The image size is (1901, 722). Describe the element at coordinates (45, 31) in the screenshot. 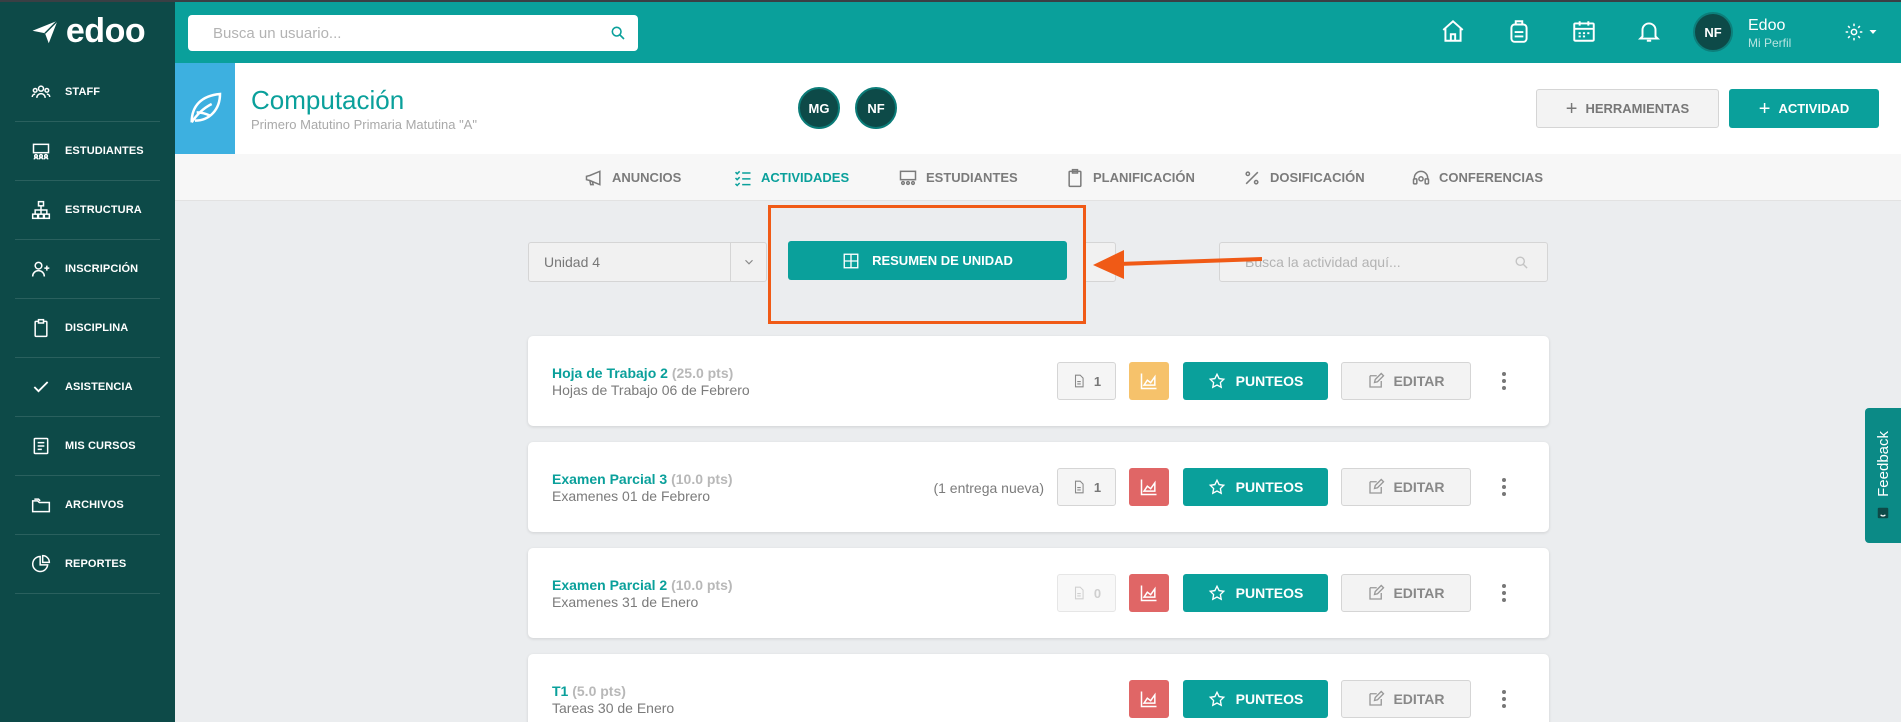

I see `paper-plane-icon` at that location.